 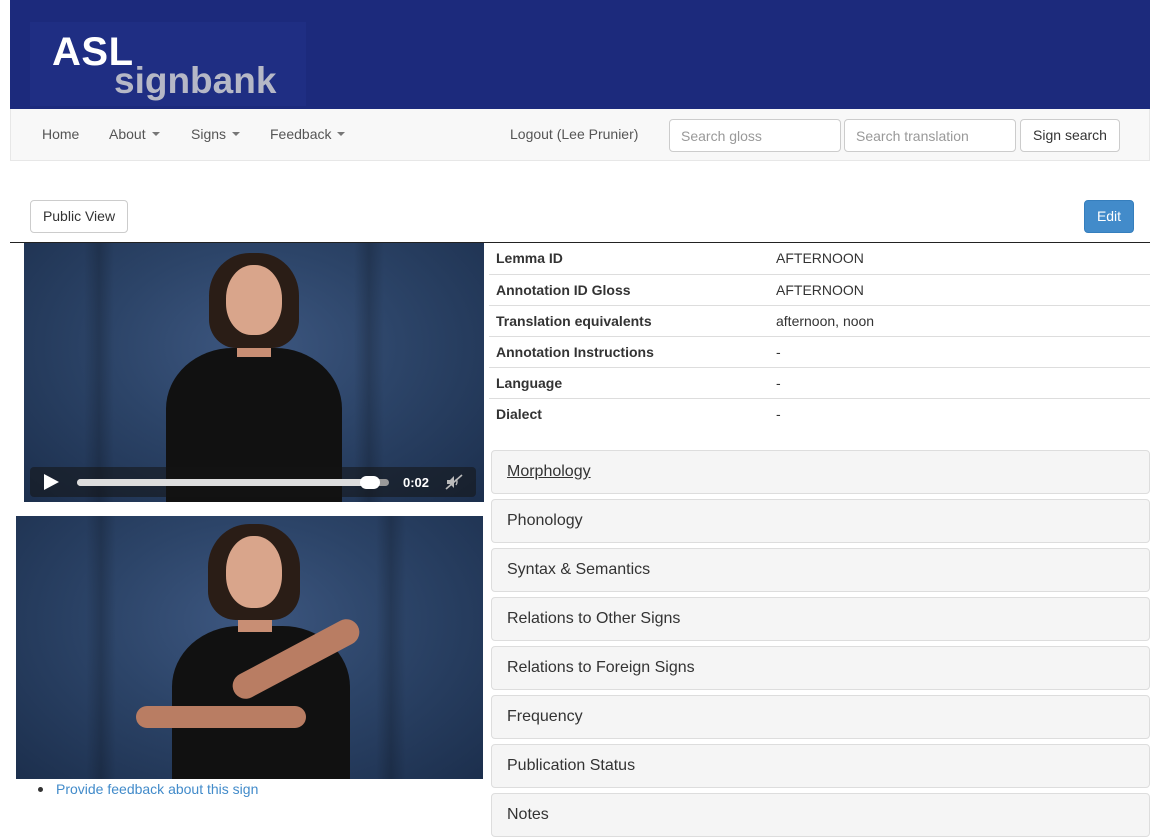 I want to click on logout-link: Logout (Lee Prunier), so click(x=574, y=134).